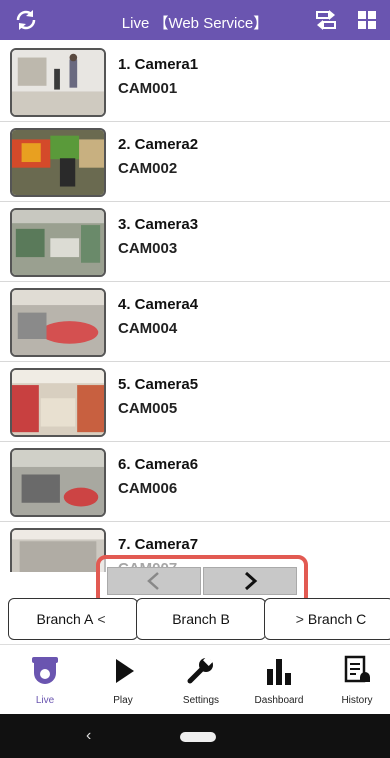 The height and width of the screenshot is (758, 390). I want to click on branch-a-tab: Branch A <, so click(73, 619).